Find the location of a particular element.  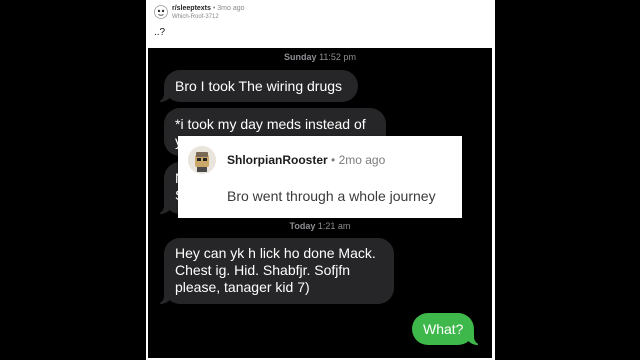

comment-body: Bro went through a whole journey is located at coordinates (331, 196).